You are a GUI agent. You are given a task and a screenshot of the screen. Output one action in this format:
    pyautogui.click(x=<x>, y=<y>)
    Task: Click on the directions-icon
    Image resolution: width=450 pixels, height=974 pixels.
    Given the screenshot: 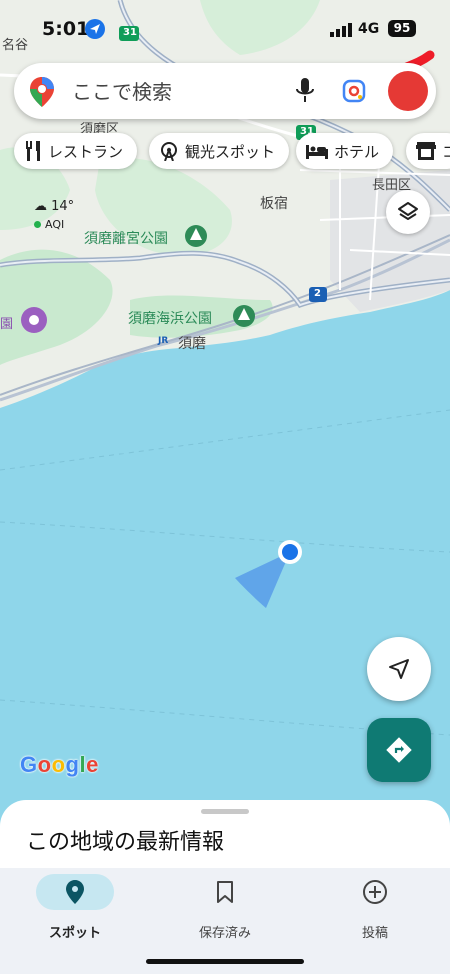 What is the action you would take?
    pyautogui.click(x=399, y=750)
    